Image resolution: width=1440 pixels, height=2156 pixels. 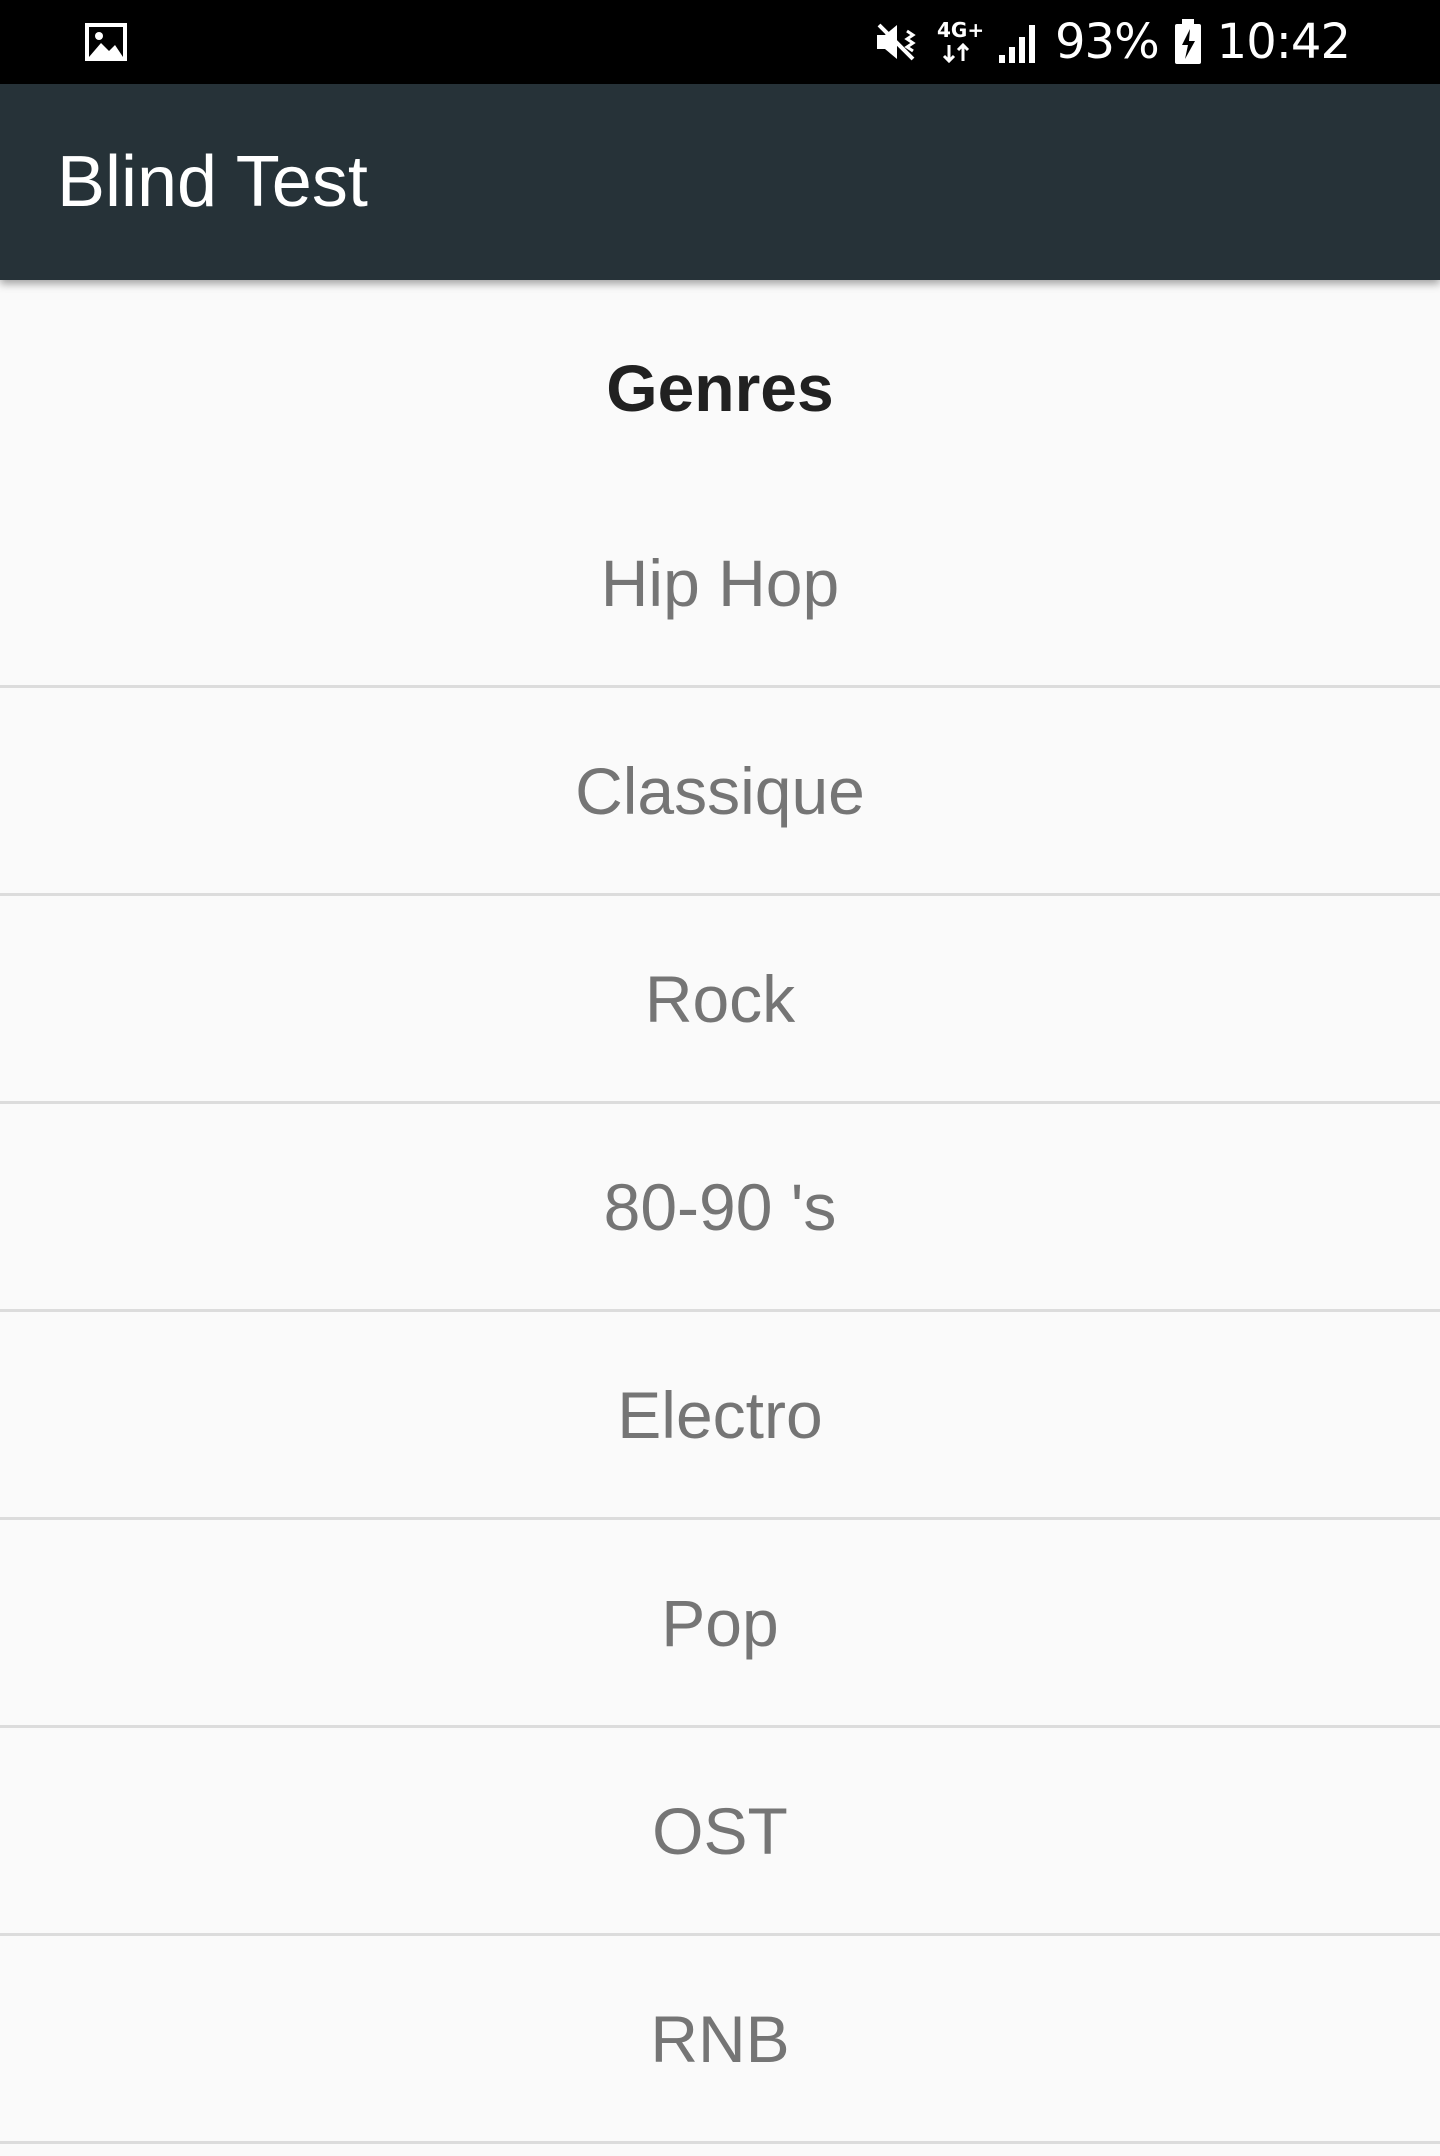 What do you see at coordinates (720, 584) in the screenshot?
I see `genre-item-hip-hop: Hip Hop` at bounding box center [720, 584].